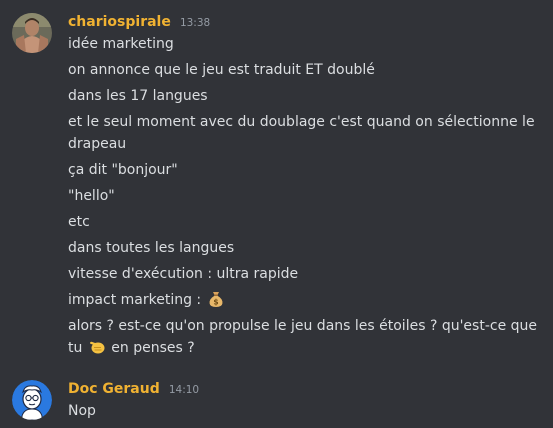 The image size is (553, 428). Describe the element at coordinates (114, 389) in the screenshot. I see `author-name: Doc Geraud` at that location.